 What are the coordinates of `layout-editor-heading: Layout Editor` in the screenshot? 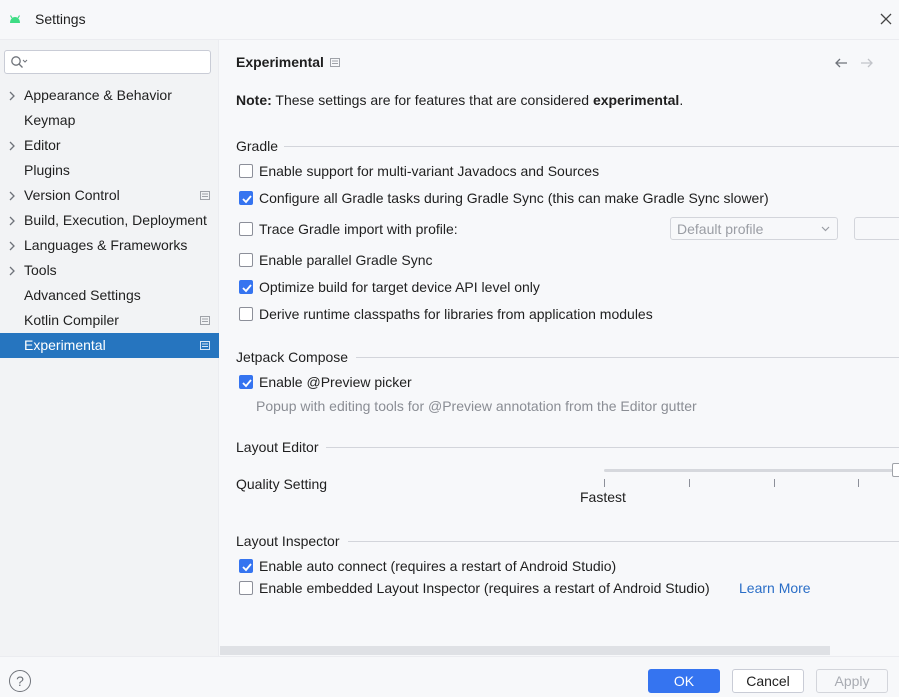 It's located at (277, 447).